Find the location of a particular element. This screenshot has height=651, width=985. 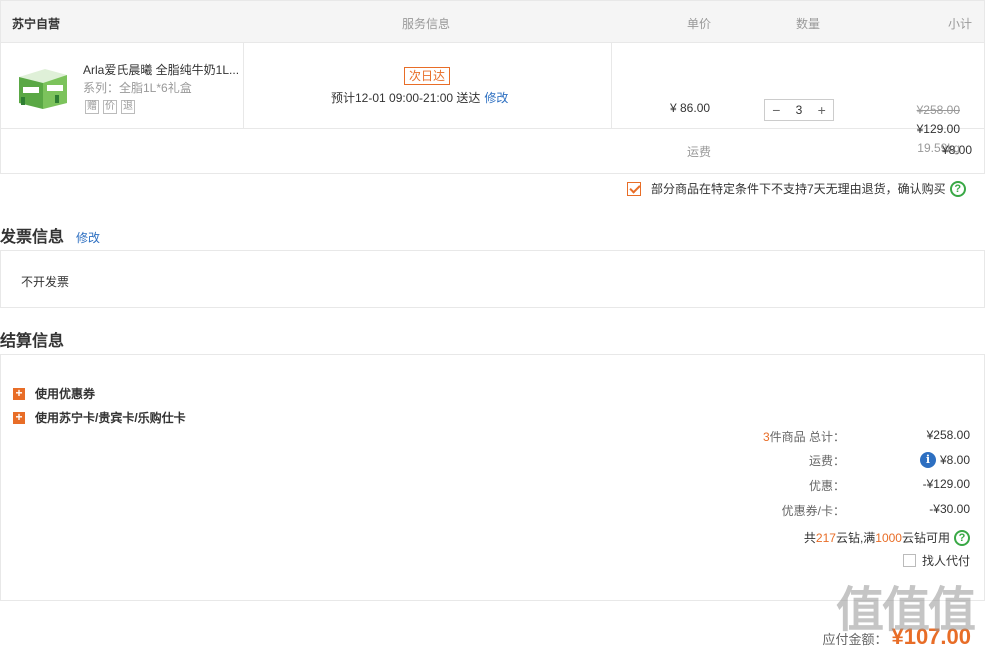

cloud-diamond-info: 共 217 云钻,满 1000 云钻可用 ? is located at coordinates (887, 537).